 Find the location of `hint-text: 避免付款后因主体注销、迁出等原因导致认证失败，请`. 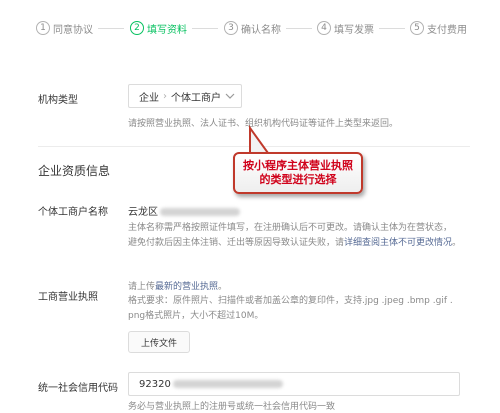

hint-text: 避免付款后因主体注销、迁出等原因导致认证失败，请 is located at coordinates (236, 243).